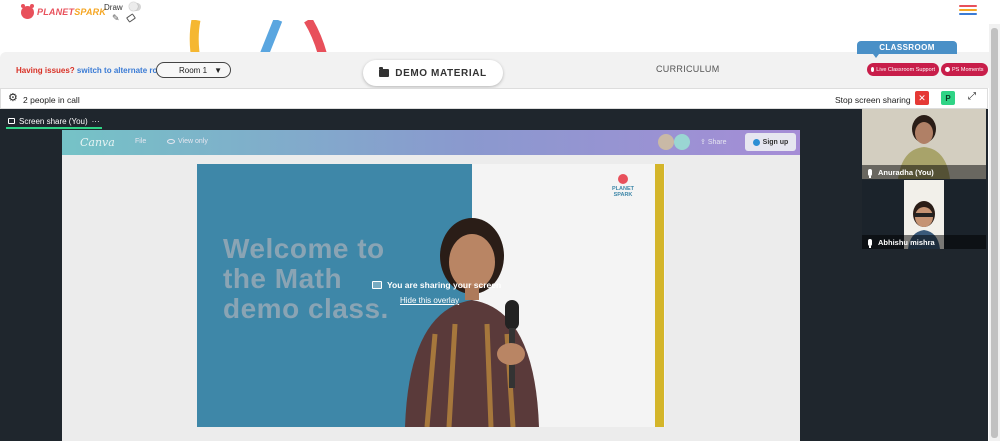  I want to click on eraser-icon, so click(131, 18).